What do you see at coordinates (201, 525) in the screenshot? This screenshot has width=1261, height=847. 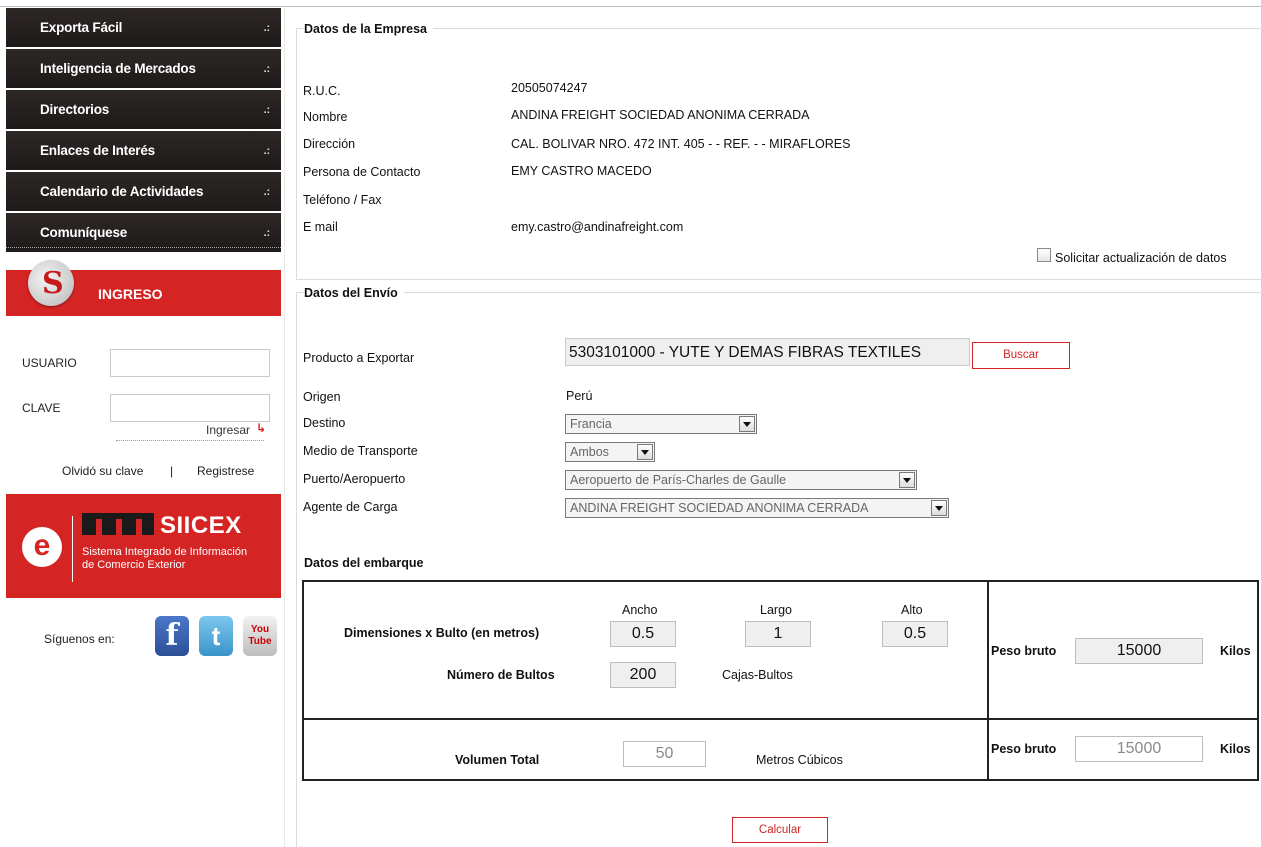 I see `siicex-title-text: SIICEX` at bounding box center [201, 525].